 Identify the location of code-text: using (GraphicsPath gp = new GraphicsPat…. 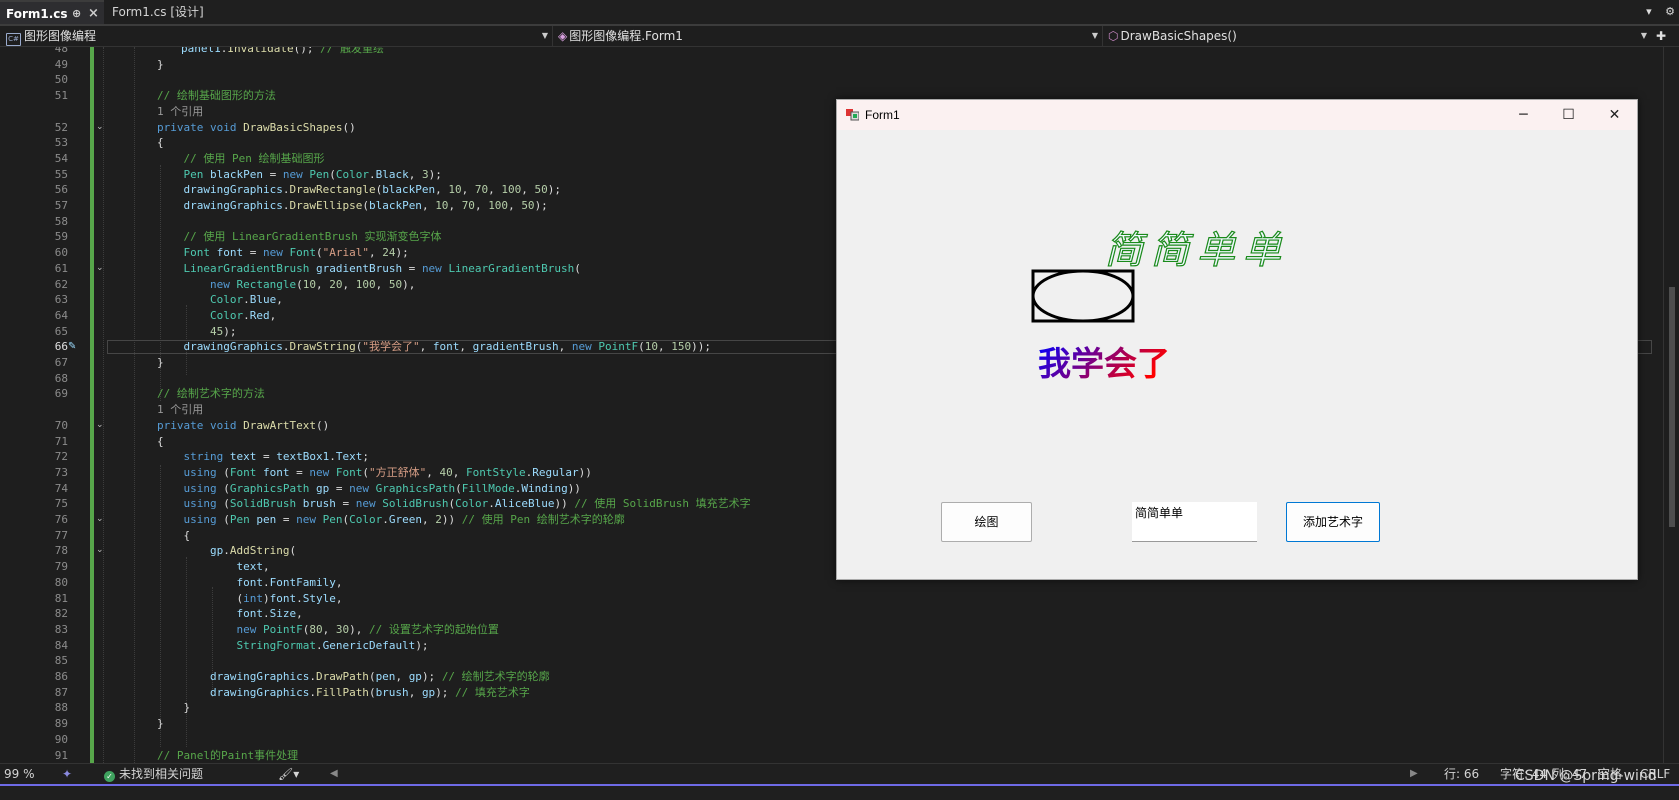
(382, 488).